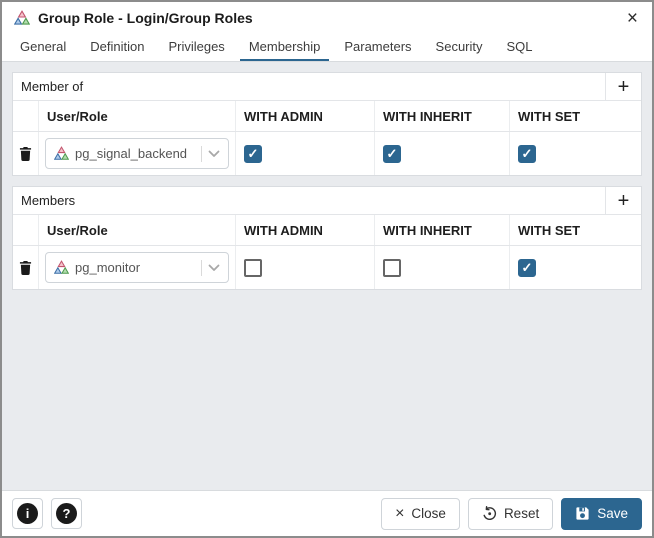  Describe the element at coordinates (623, 86) in the screenshot. I see `add-member-of-button: +` at that location.